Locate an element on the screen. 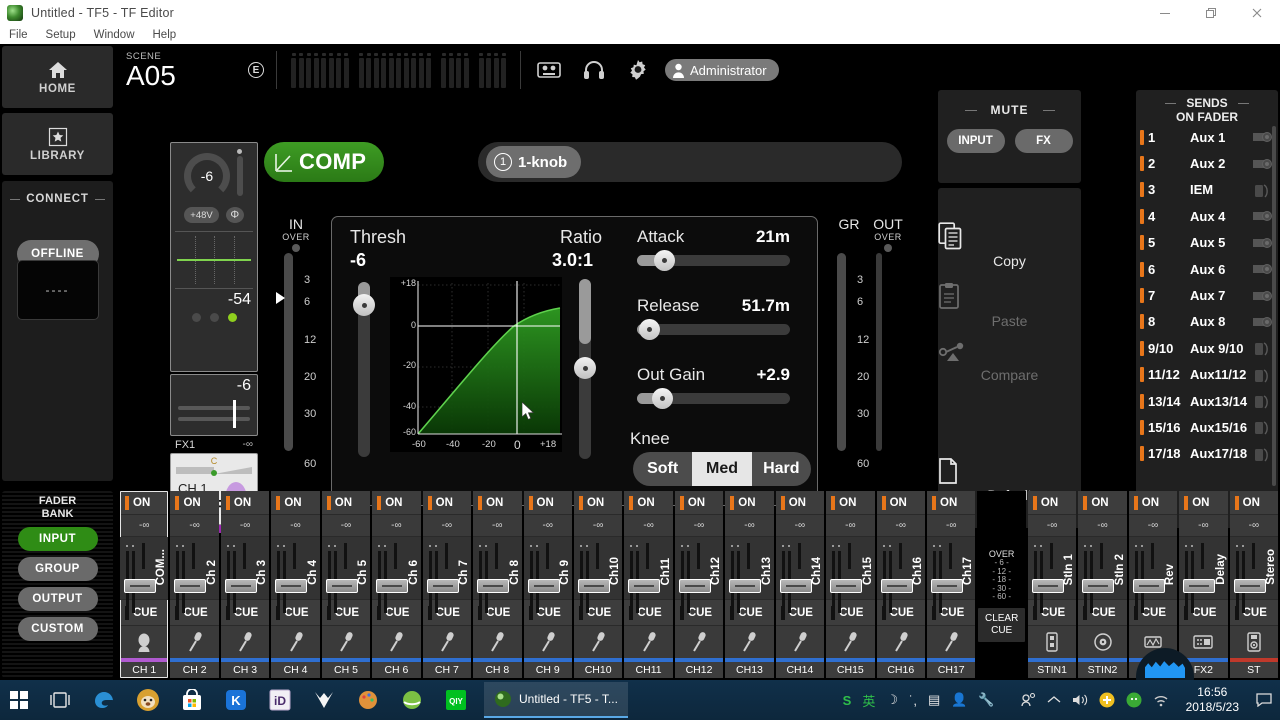 The width and height of the screenshot is (1280, 720). ime-tools-icon: 🔧 is located at coordinates (986, 700).